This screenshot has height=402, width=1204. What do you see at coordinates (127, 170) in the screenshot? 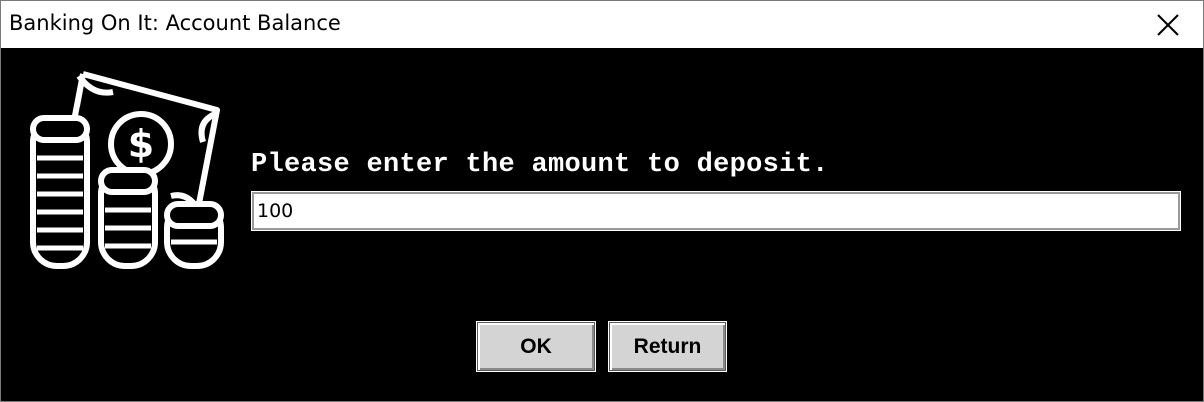
I see `money-coins-icon: $` at bounding box center [127, 170].